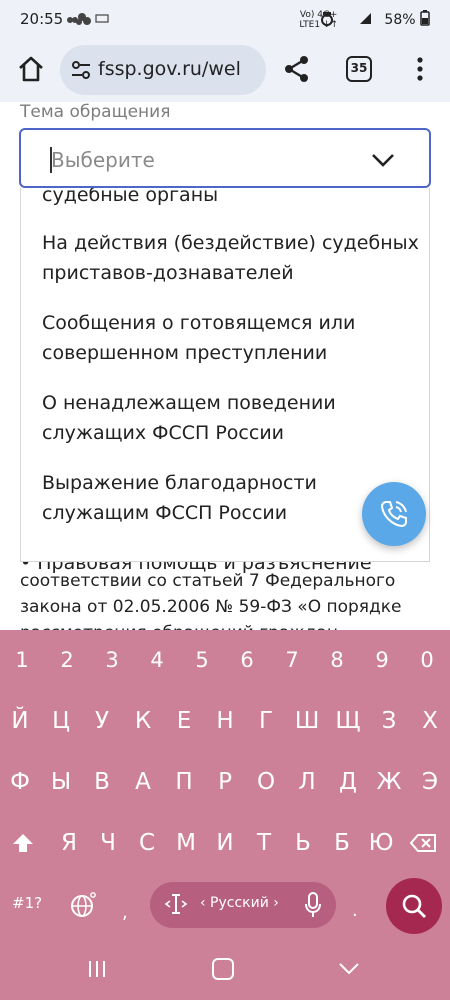  Describe the element at coordinates (83, 905) in the screenshot. I see `globe-icon` at that location.